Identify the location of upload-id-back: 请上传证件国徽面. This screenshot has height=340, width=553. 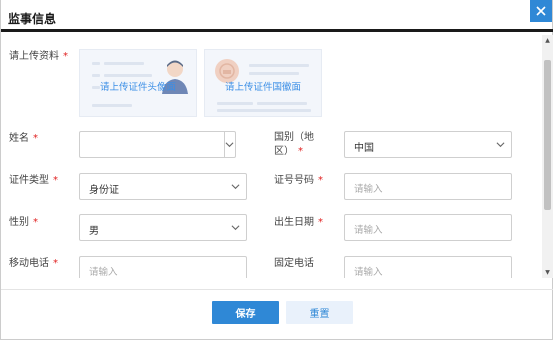
(263, 83).